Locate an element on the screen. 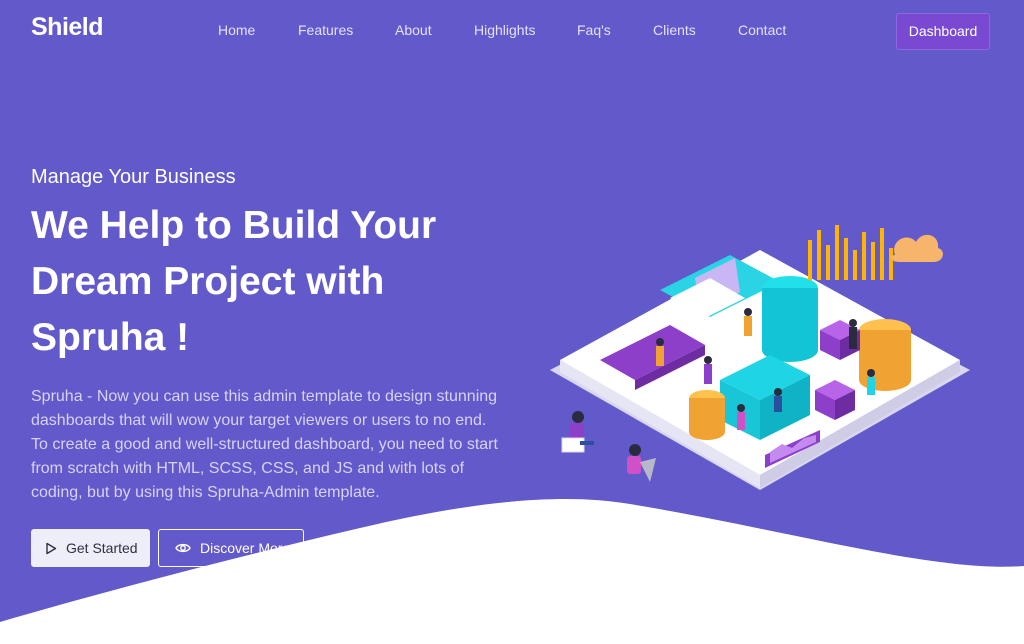  discover-more-button: Discover More is located at coordinates (231, 548).